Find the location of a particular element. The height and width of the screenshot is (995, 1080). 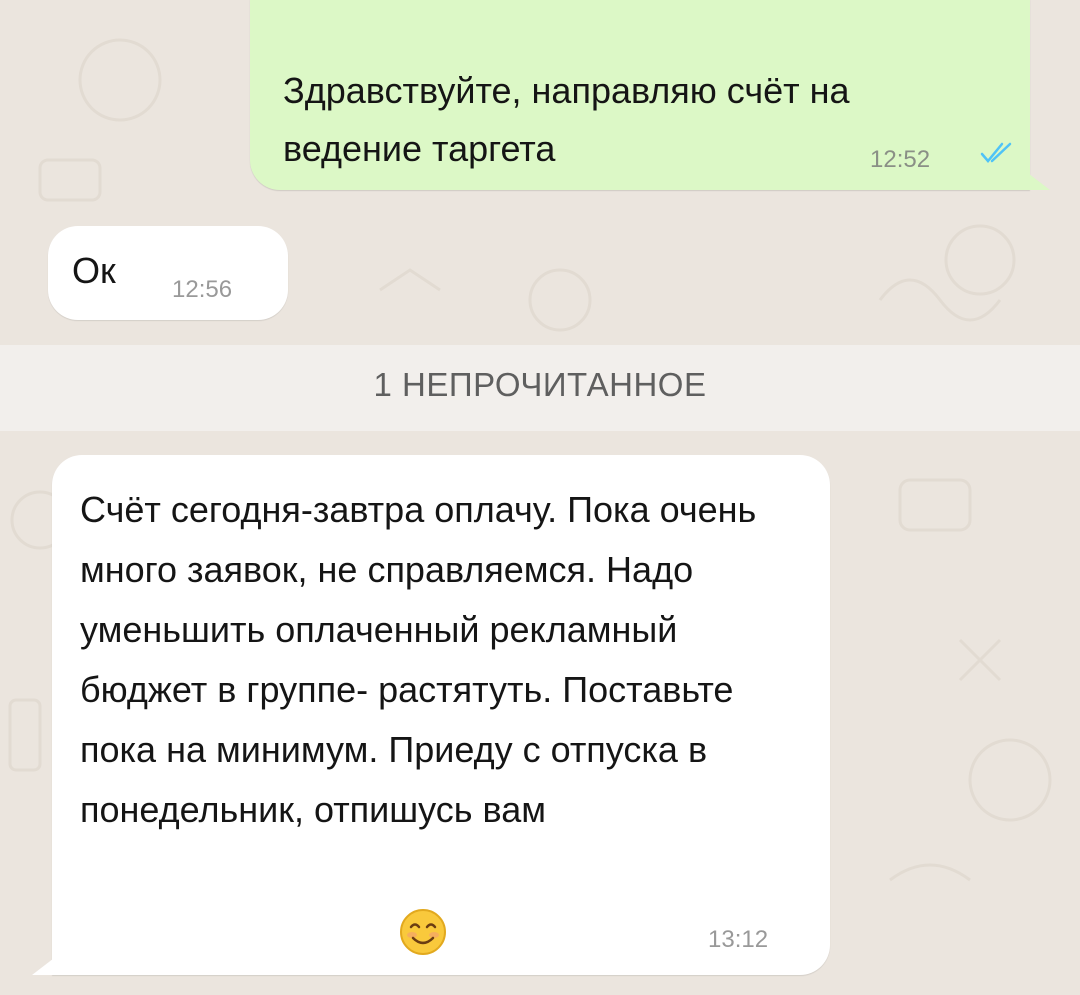

smiling-face-emoji-icon is located at coordinates (423, 934).